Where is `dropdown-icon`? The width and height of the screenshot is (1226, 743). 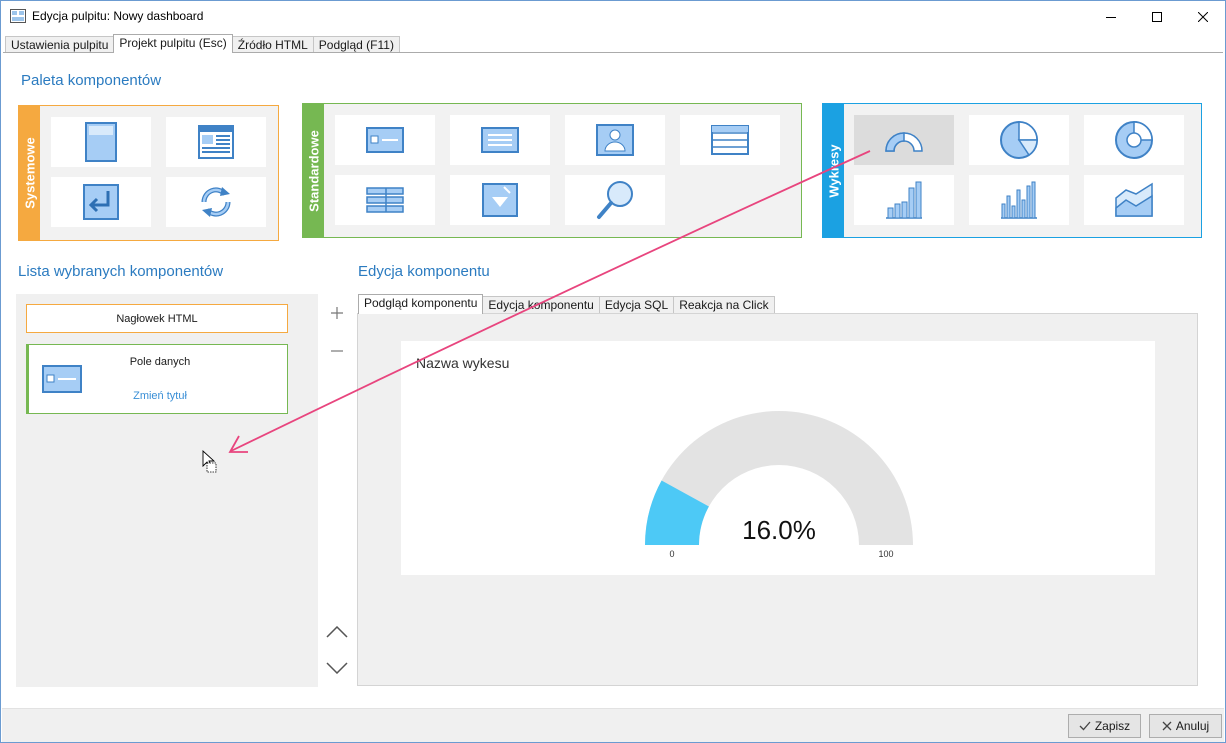 dropdown-icon is located at coordinates (500, 200).